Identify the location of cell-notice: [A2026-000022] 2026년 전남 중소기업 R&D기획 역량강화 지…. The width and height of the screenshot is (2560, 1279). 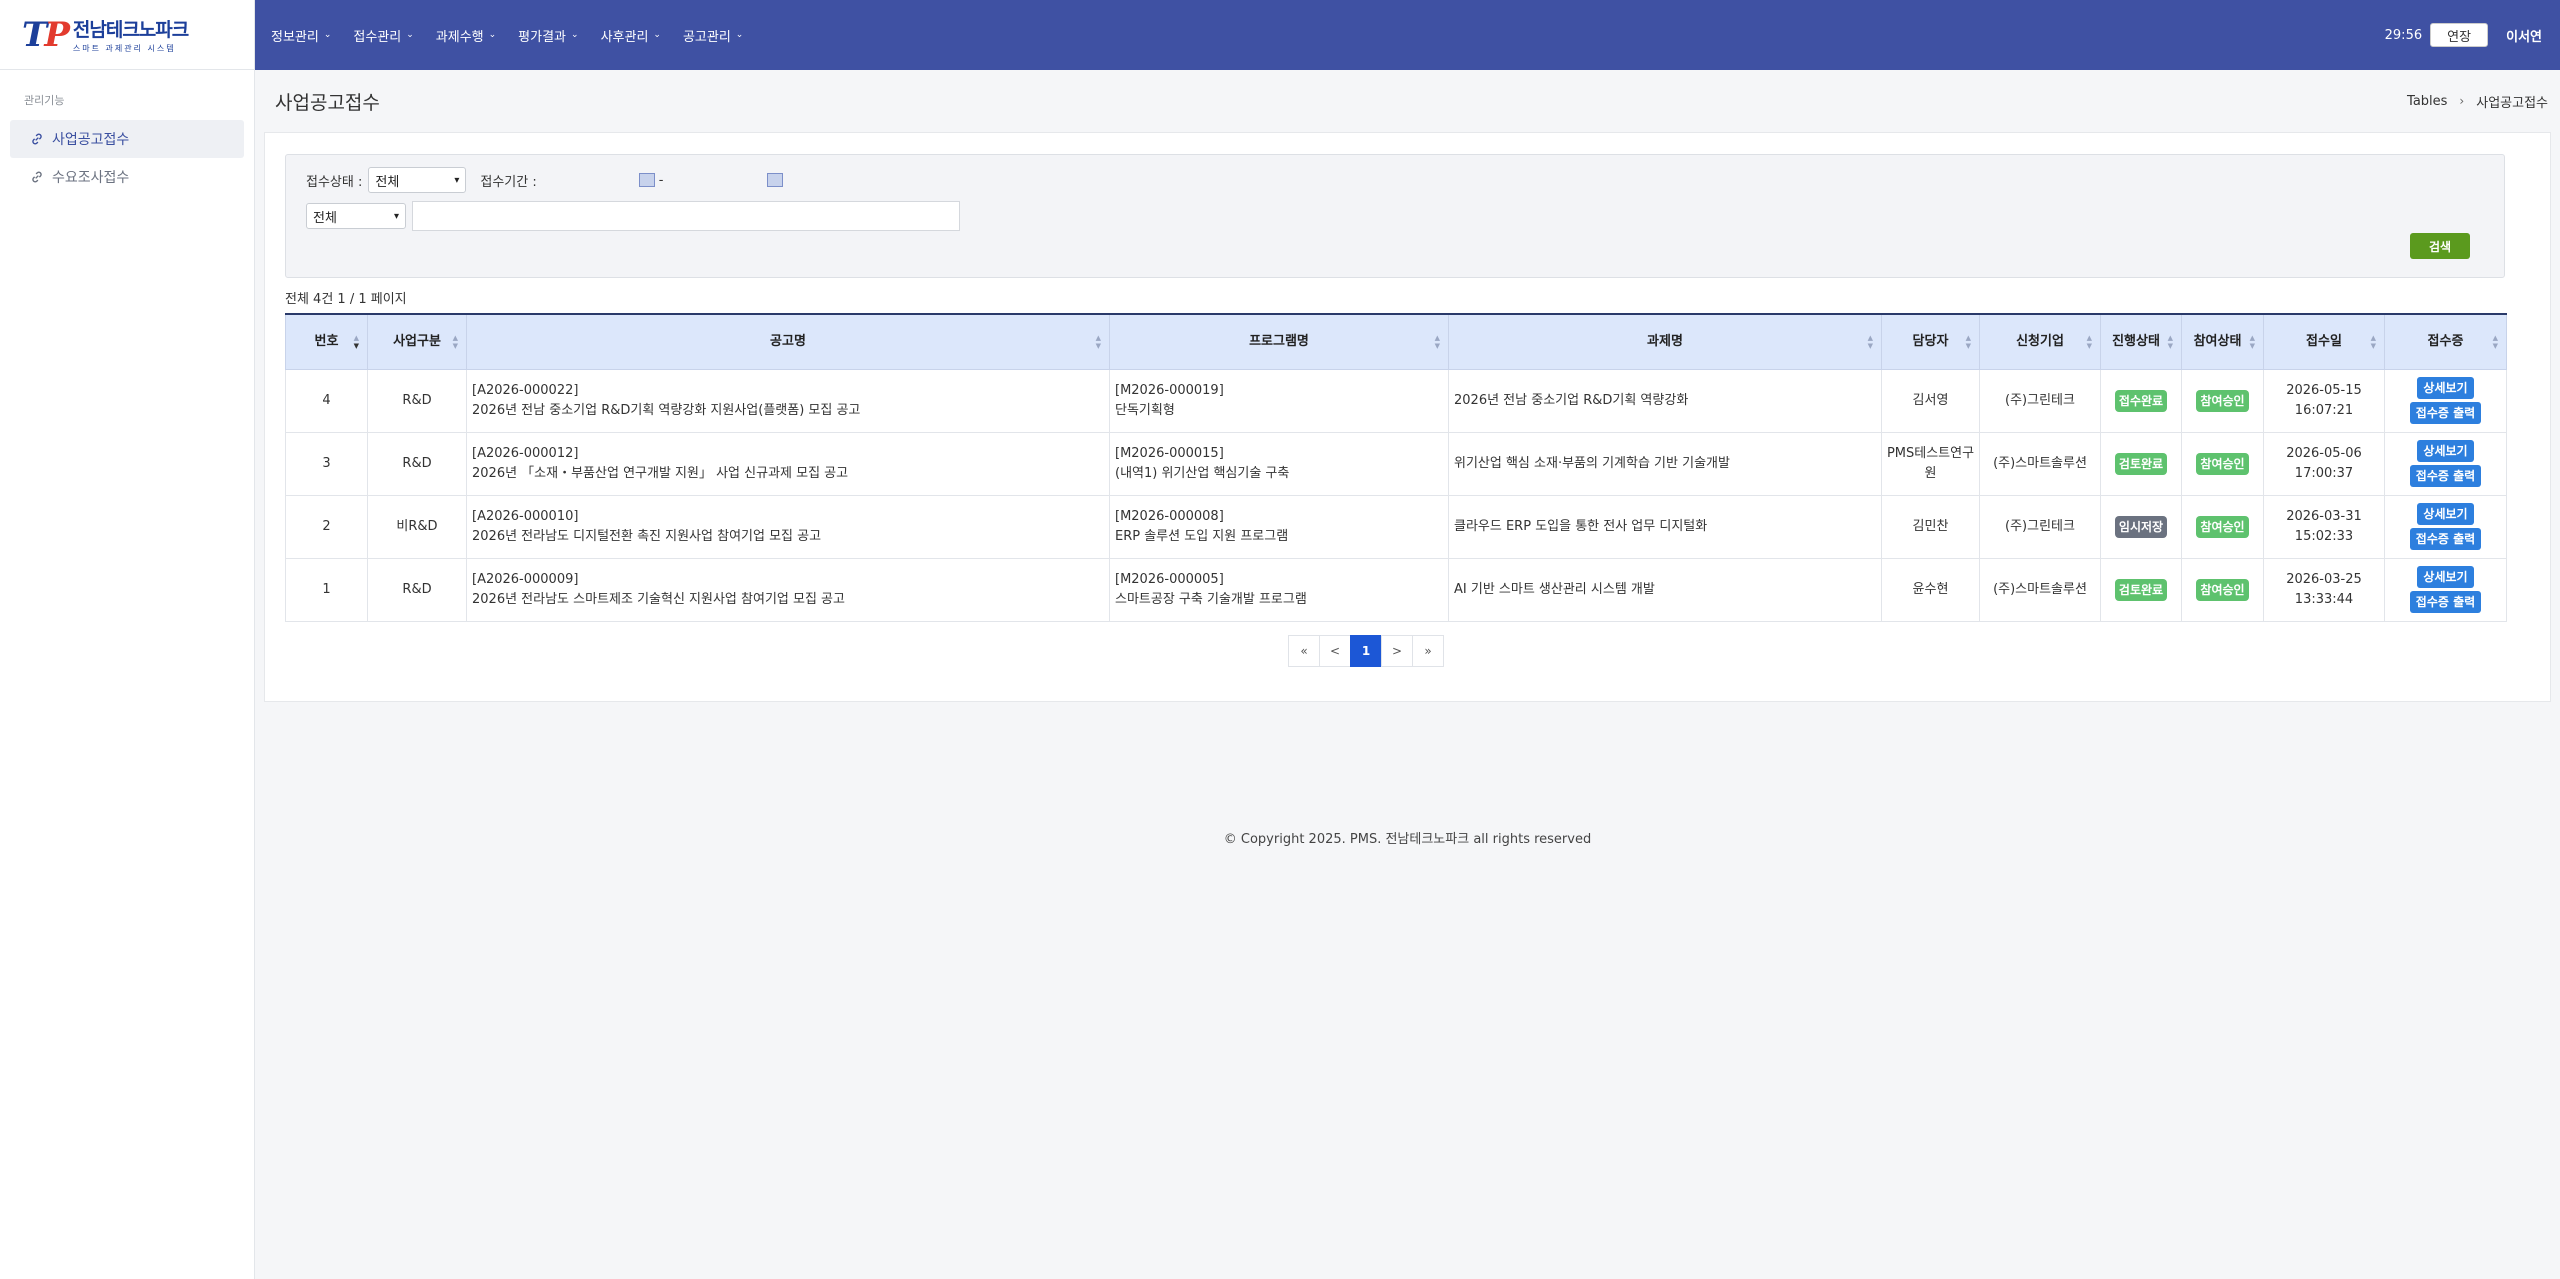
(788, 400).